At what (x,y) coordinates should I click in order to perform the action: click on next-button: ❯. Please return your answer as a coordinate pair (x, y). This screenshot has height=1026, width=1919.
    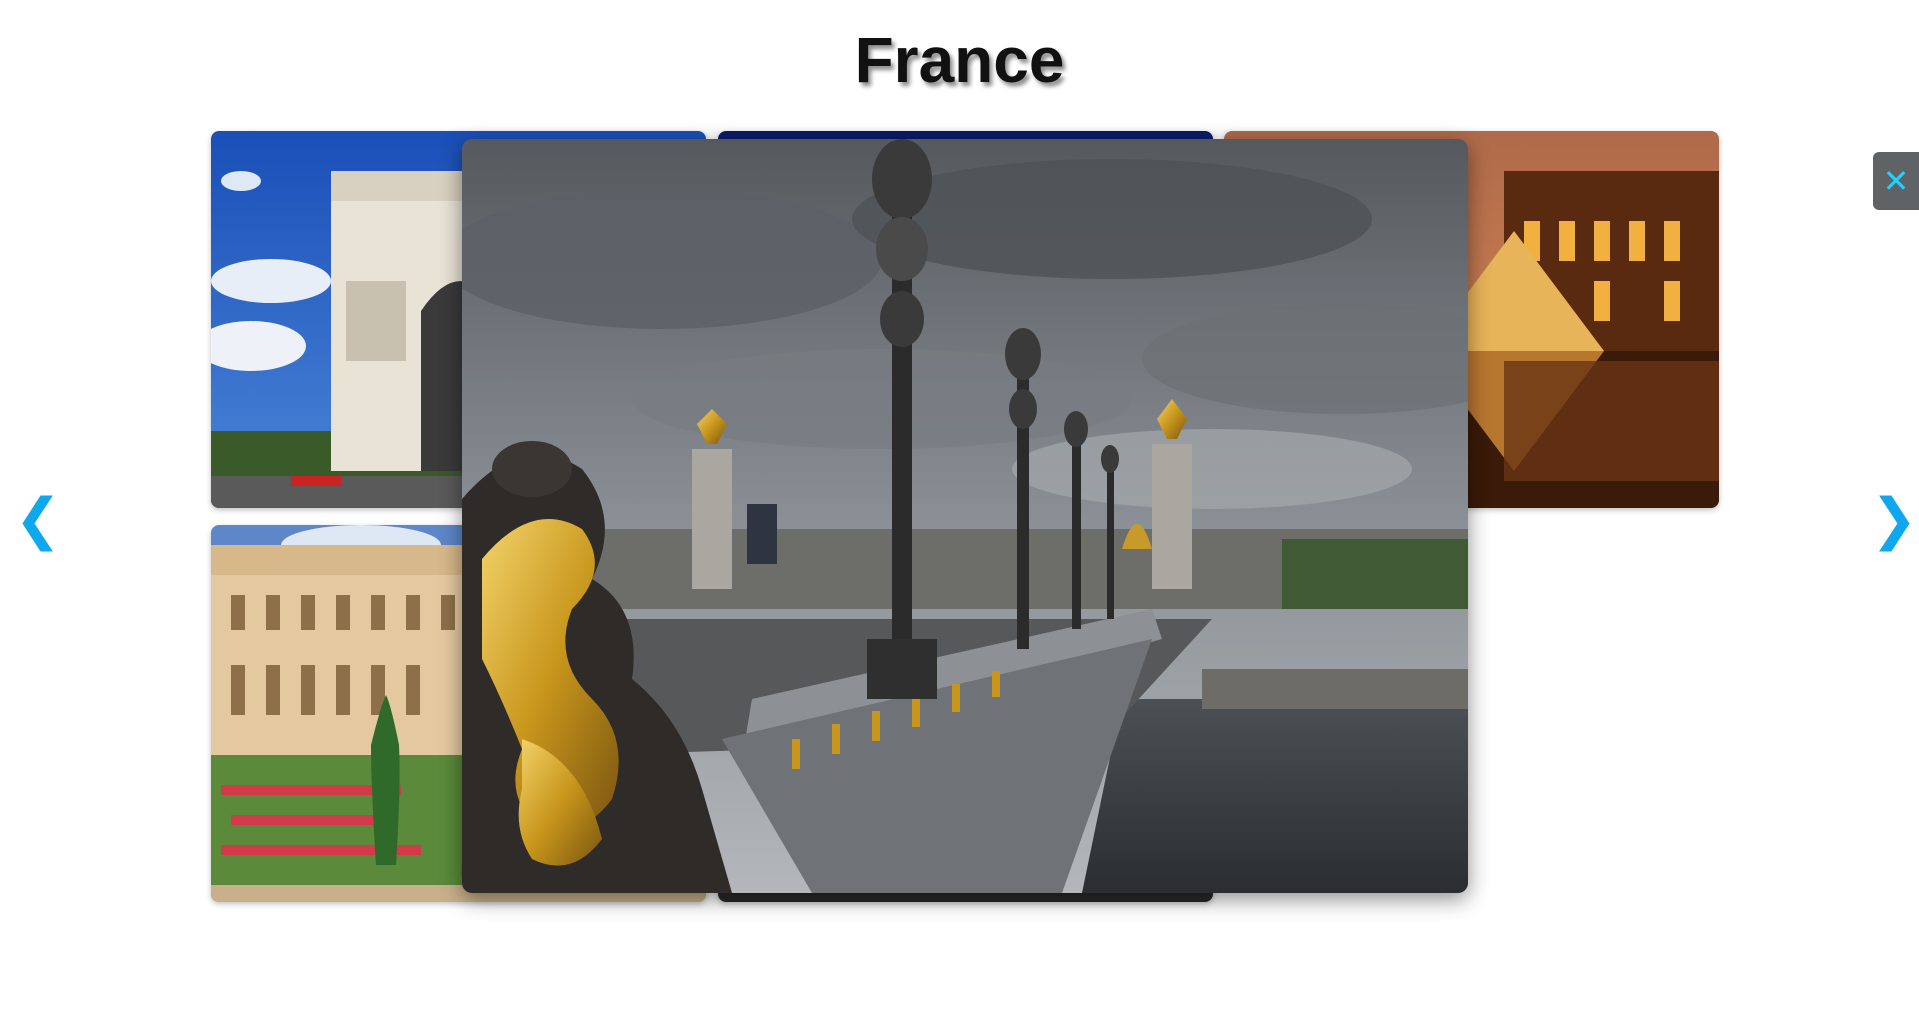
    Looking at the image, I should click on (1894, 520).